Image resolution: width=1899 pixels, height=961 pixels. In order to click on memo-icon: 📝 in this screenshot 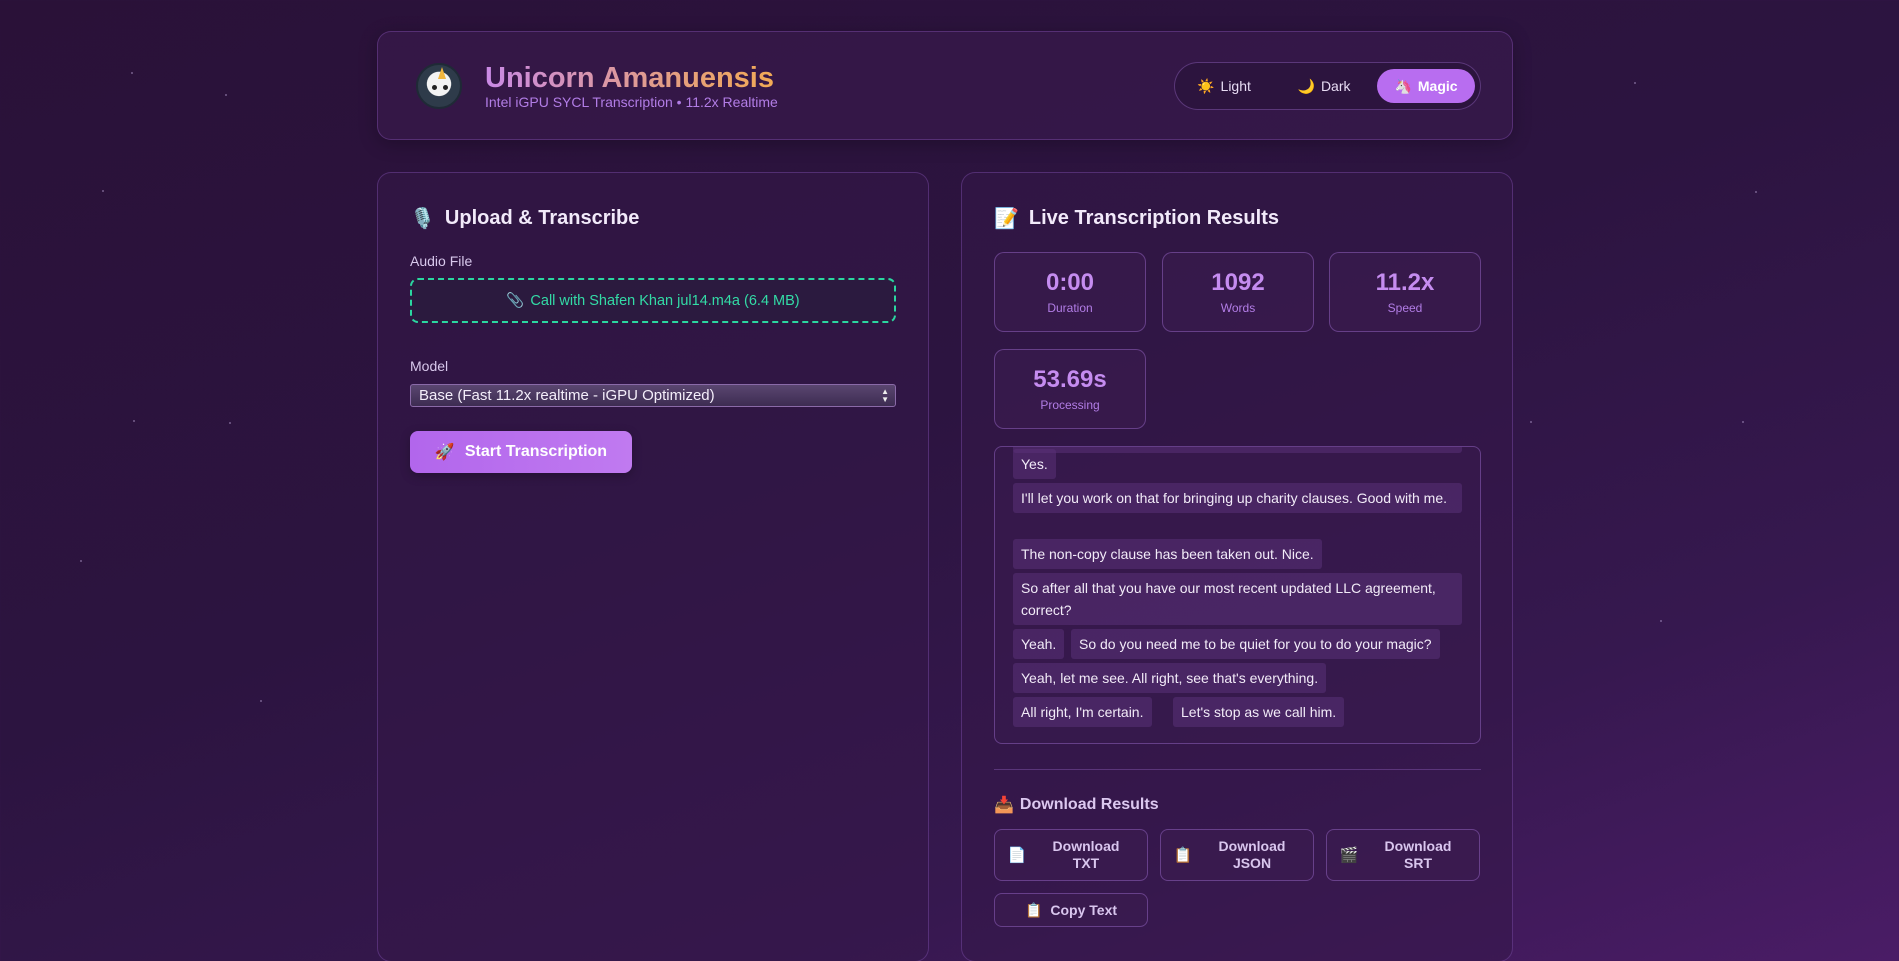, I will do `click(1006, 219)`.